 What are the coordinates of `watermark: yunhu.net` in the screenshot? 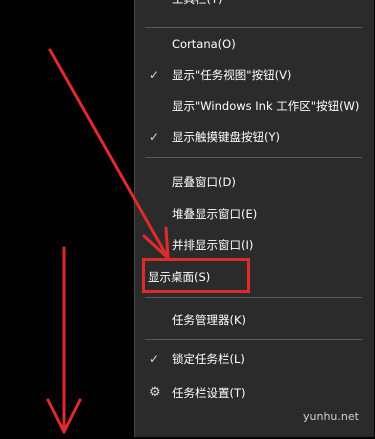 It's located at (331, 416).